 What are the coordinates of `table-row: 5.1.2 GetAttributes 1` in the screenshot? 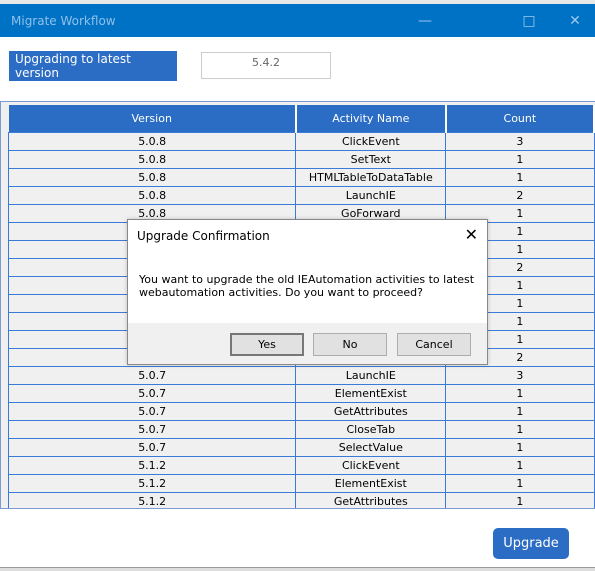 It's located at (301, 499).